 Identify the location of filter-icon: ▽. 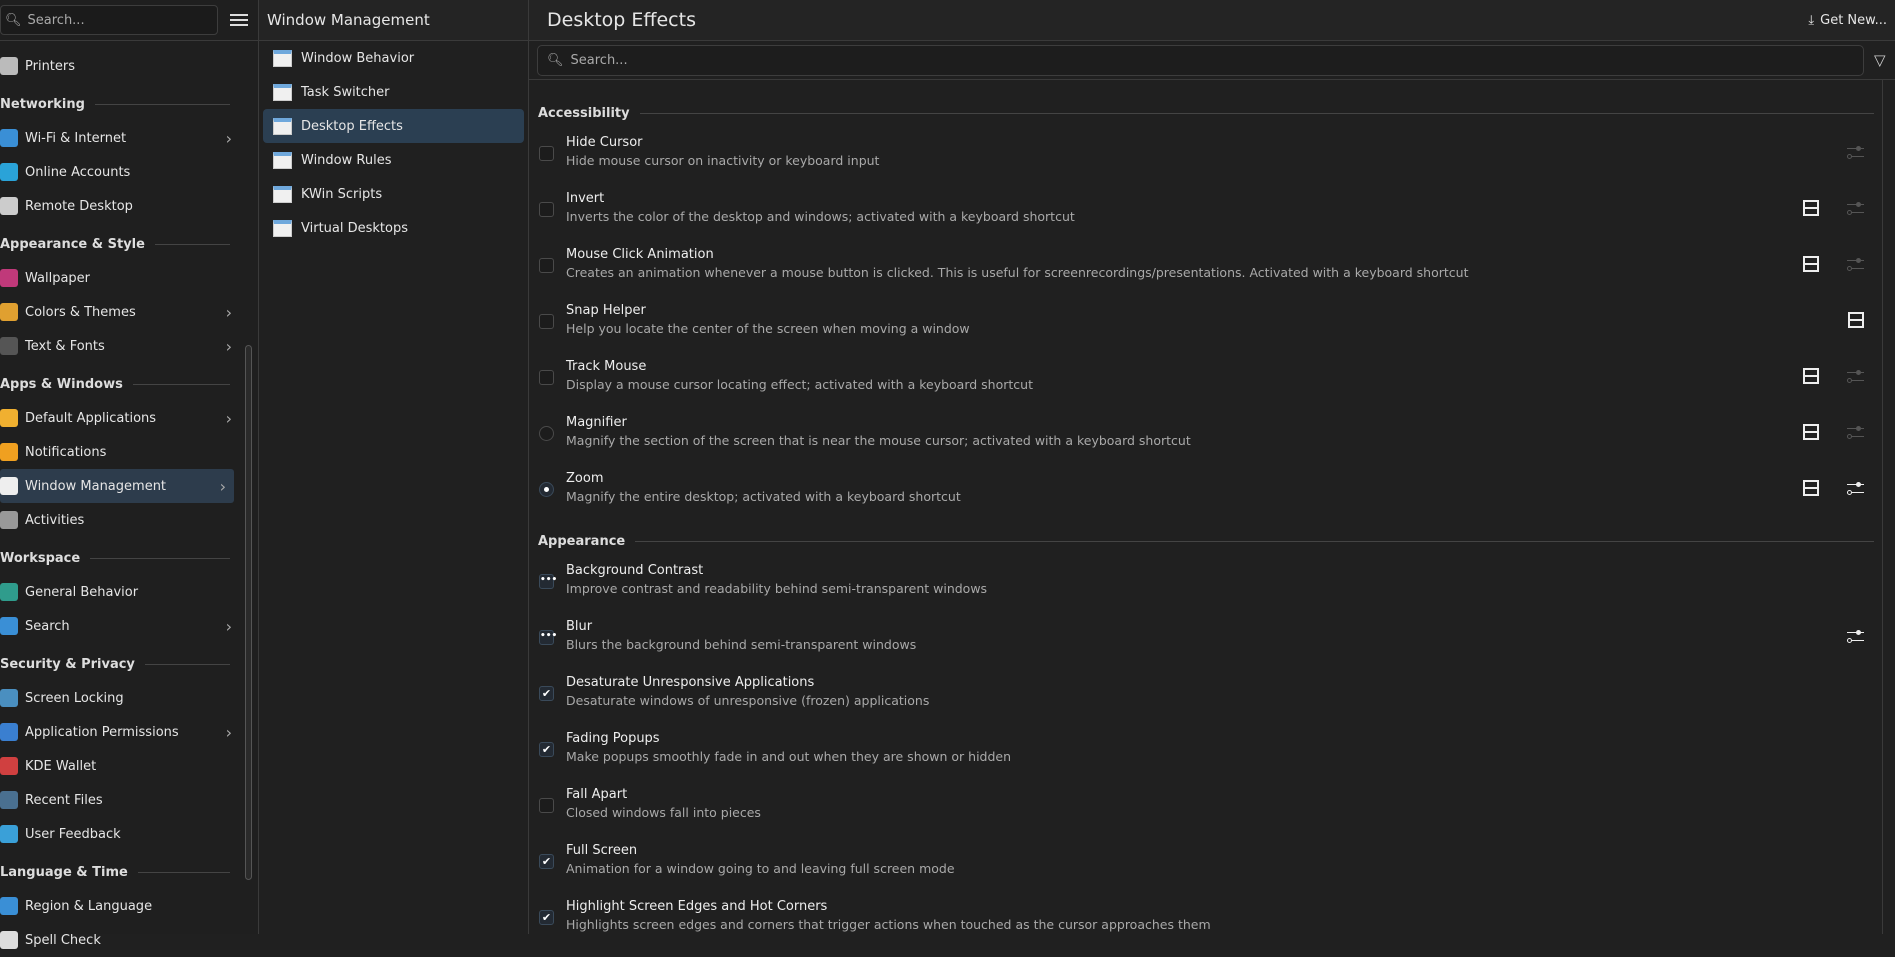
(1880, 60).